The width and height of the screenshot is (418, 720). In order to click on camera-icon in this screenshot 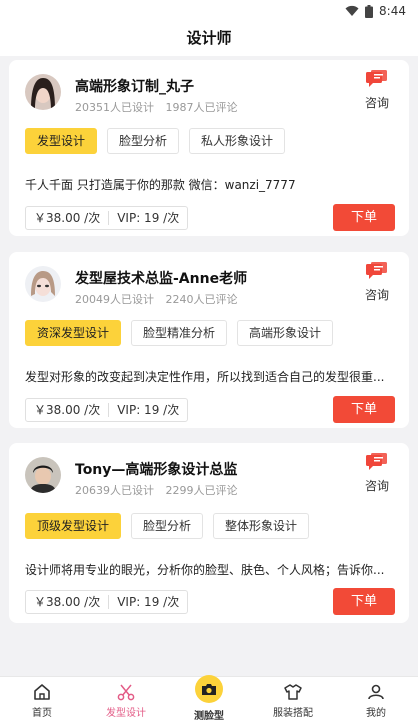, I will do `click(209, 689)`.